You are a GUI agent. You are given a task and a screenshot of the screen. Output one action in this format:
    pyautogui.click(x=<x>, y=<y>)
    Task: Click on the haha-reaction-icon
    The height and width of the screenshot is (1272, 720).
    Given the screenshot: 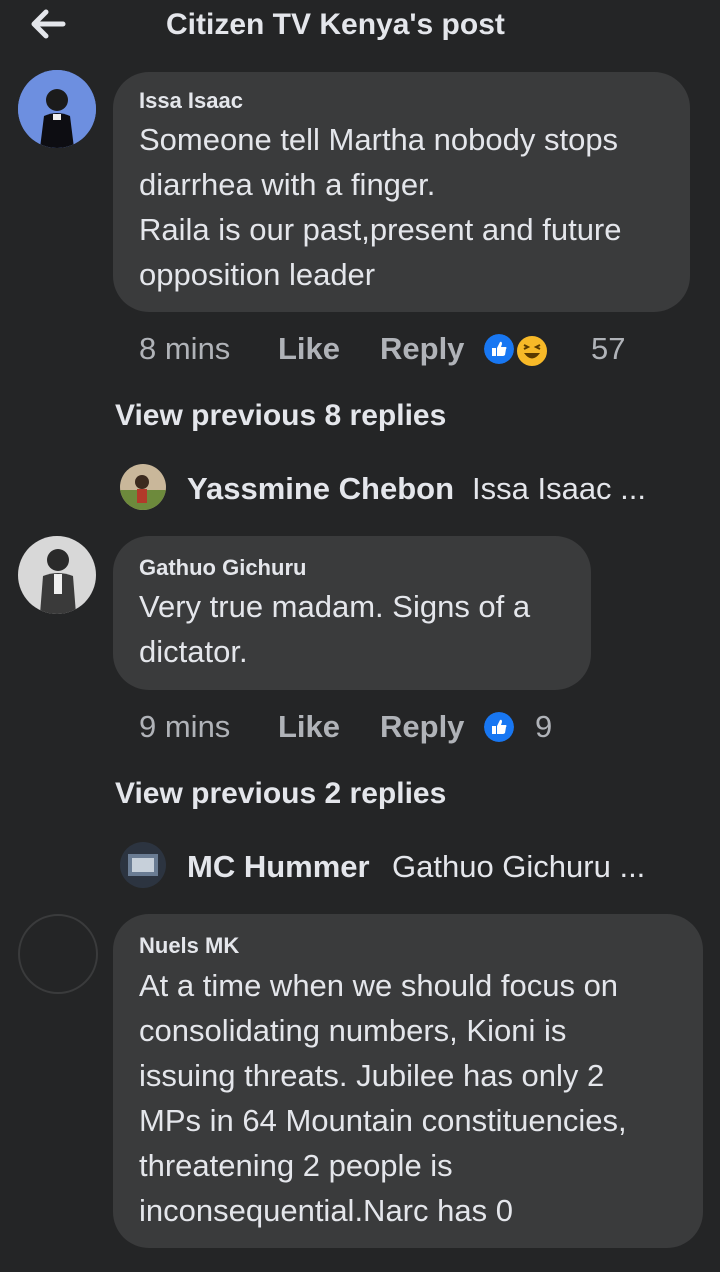 What is the action you would take?
    pyautogui.click(x=532, y=351)
    